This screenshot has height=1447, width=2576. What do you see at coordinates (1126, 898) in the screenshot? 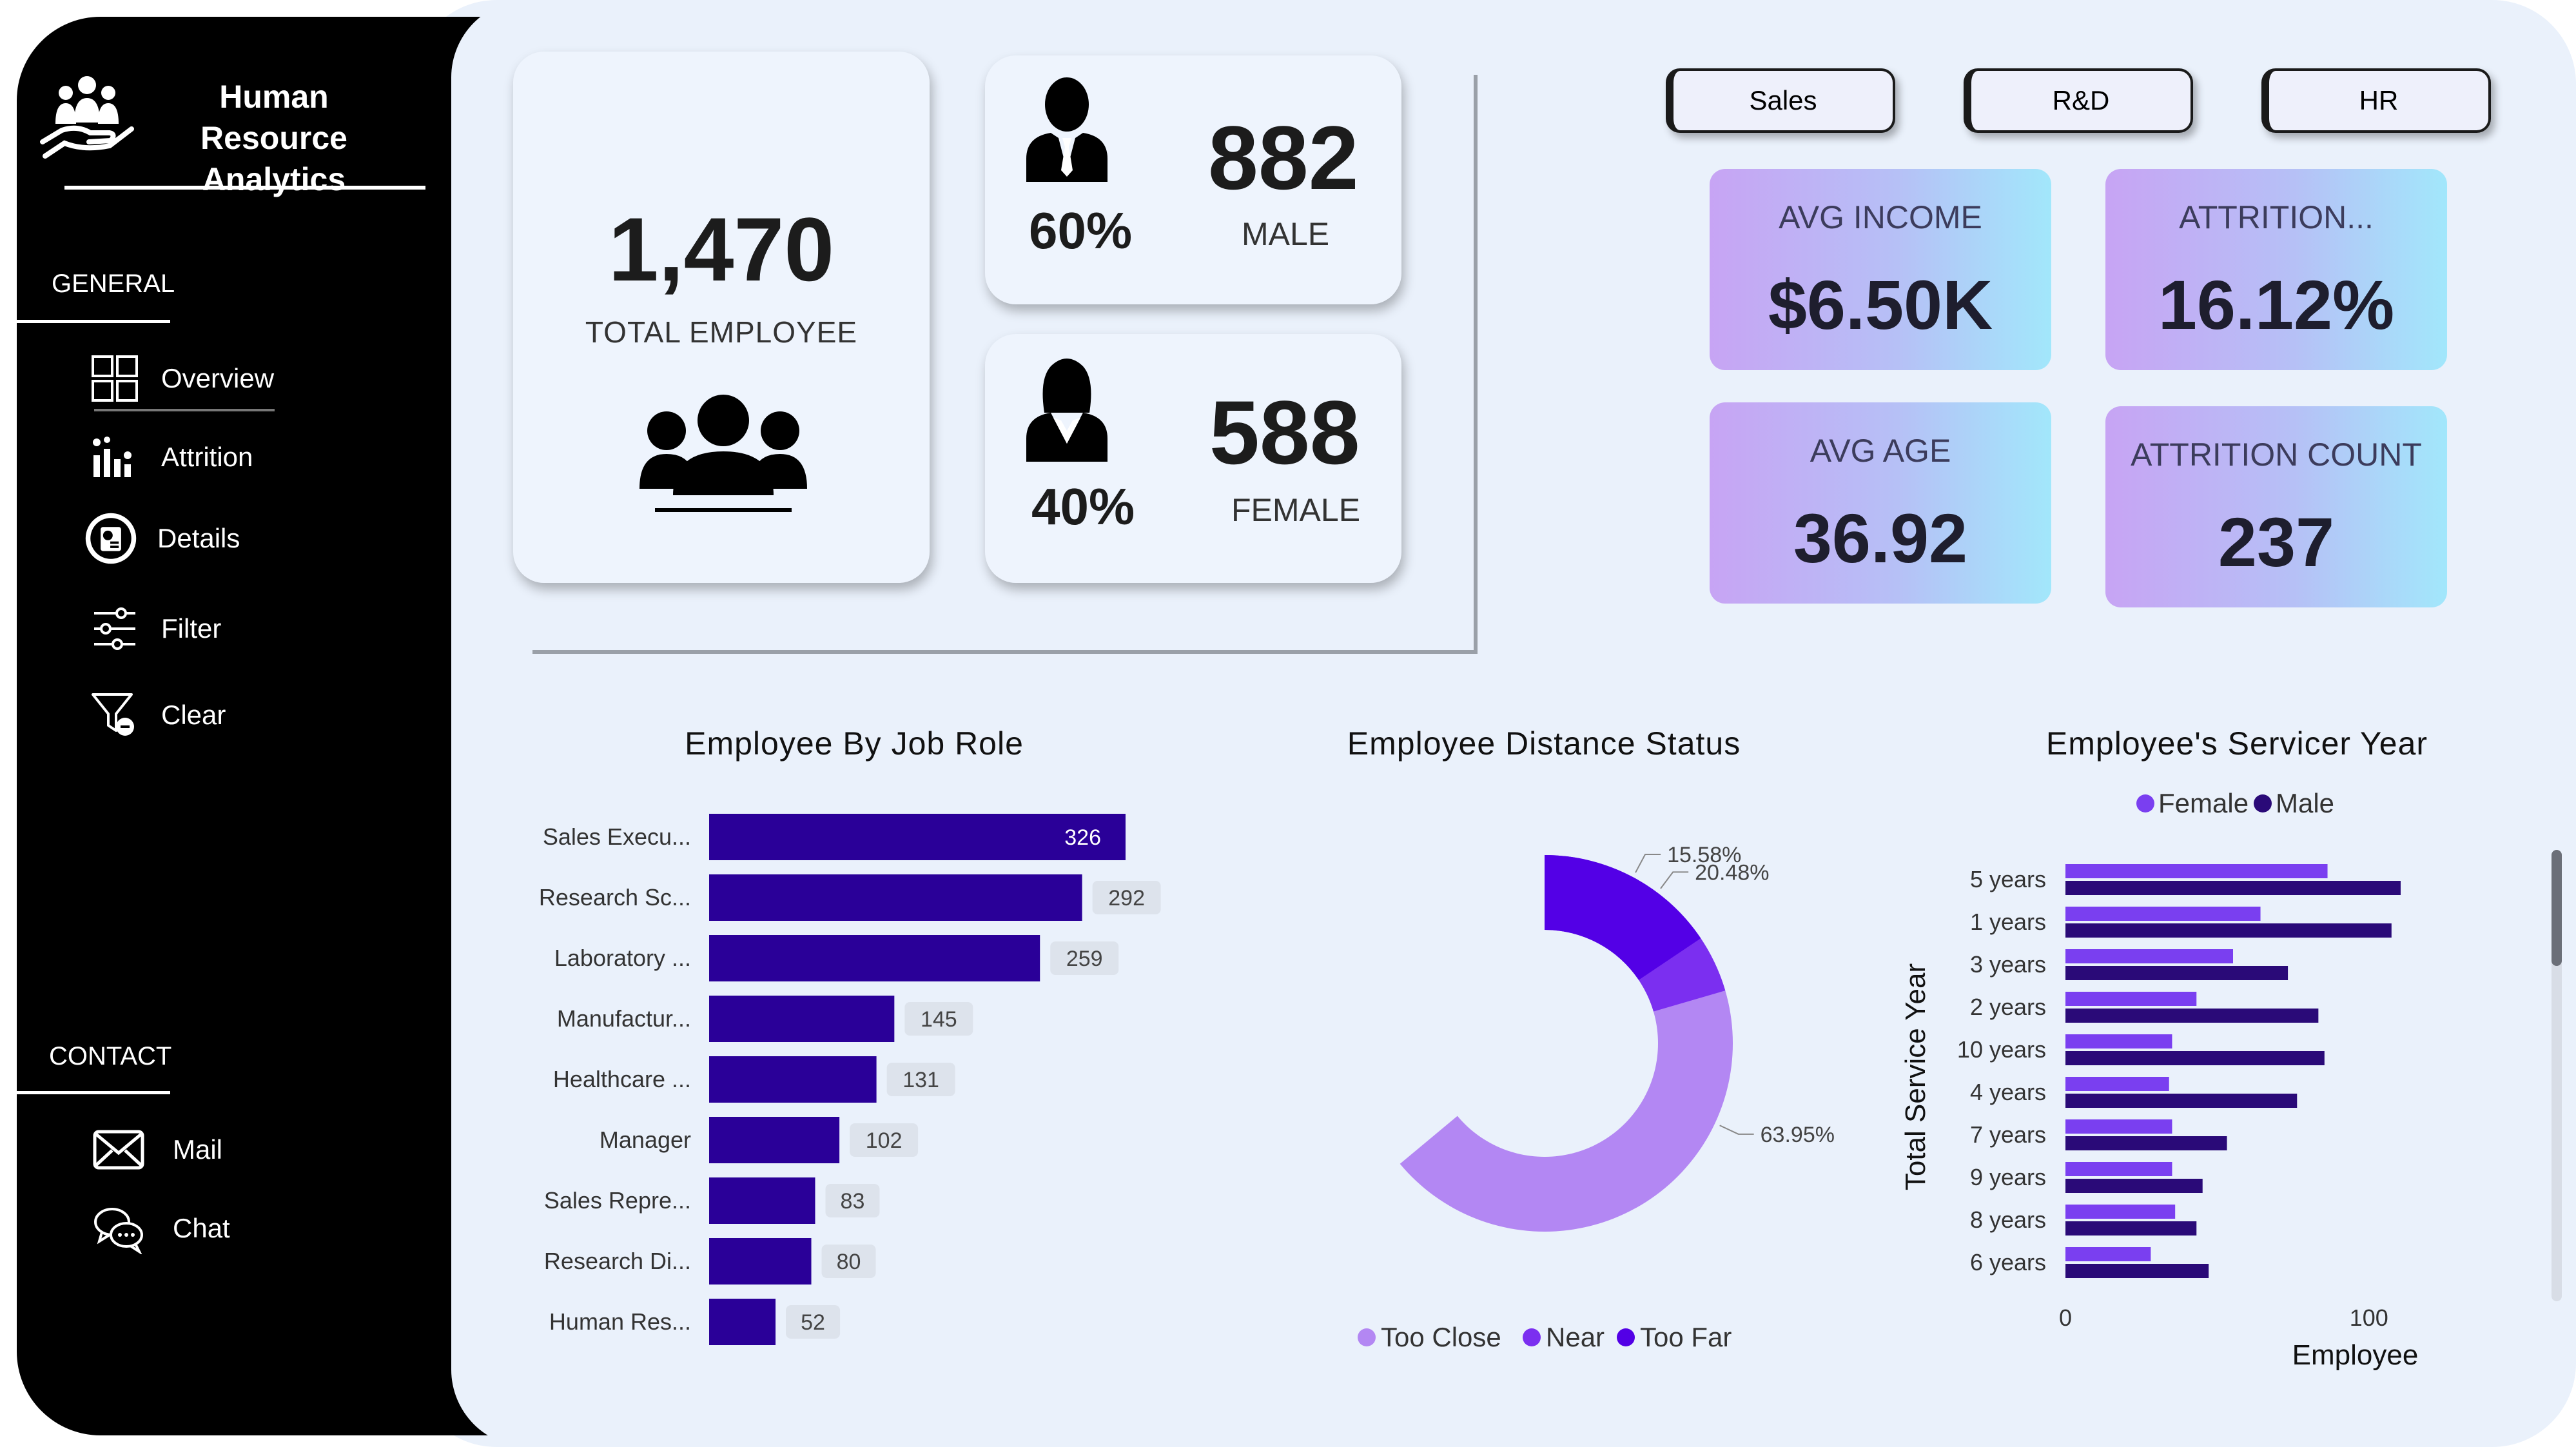
I see `bar-value-label: 292` at bounding box center [1126, 898].